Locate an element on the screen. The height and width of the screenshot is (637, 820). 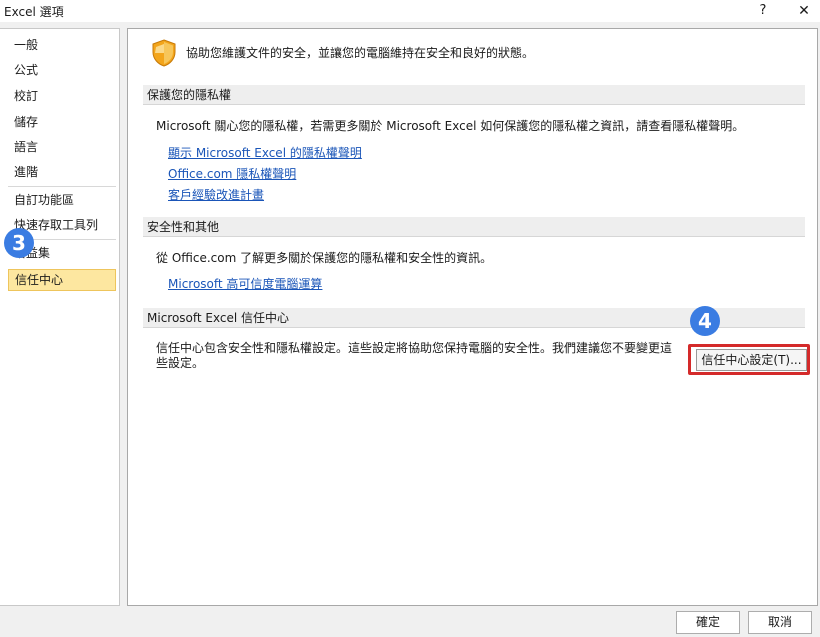
sidebar-item-language: 語言 is located at coordinates (62, 147).